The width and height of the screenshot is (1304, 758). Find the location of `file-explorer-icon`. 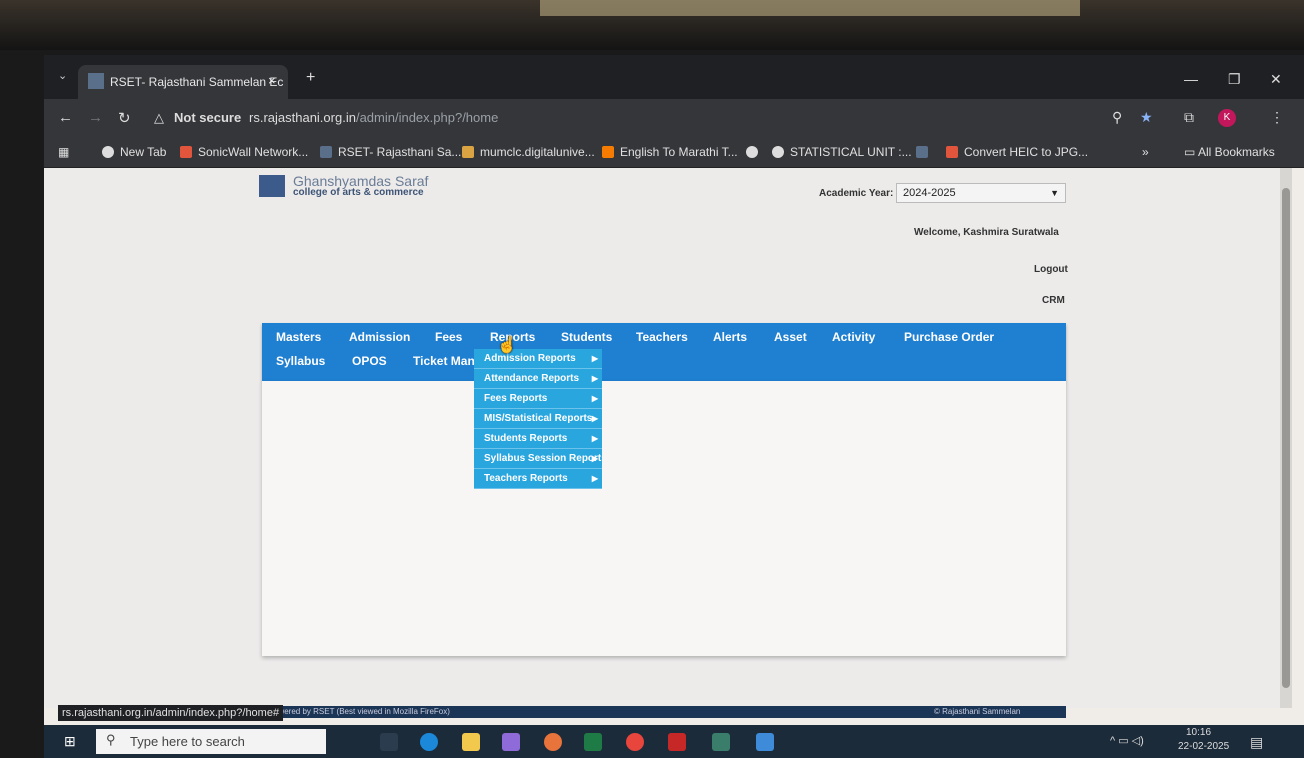

file-explorer-icon is located at coordinates (471, 742).